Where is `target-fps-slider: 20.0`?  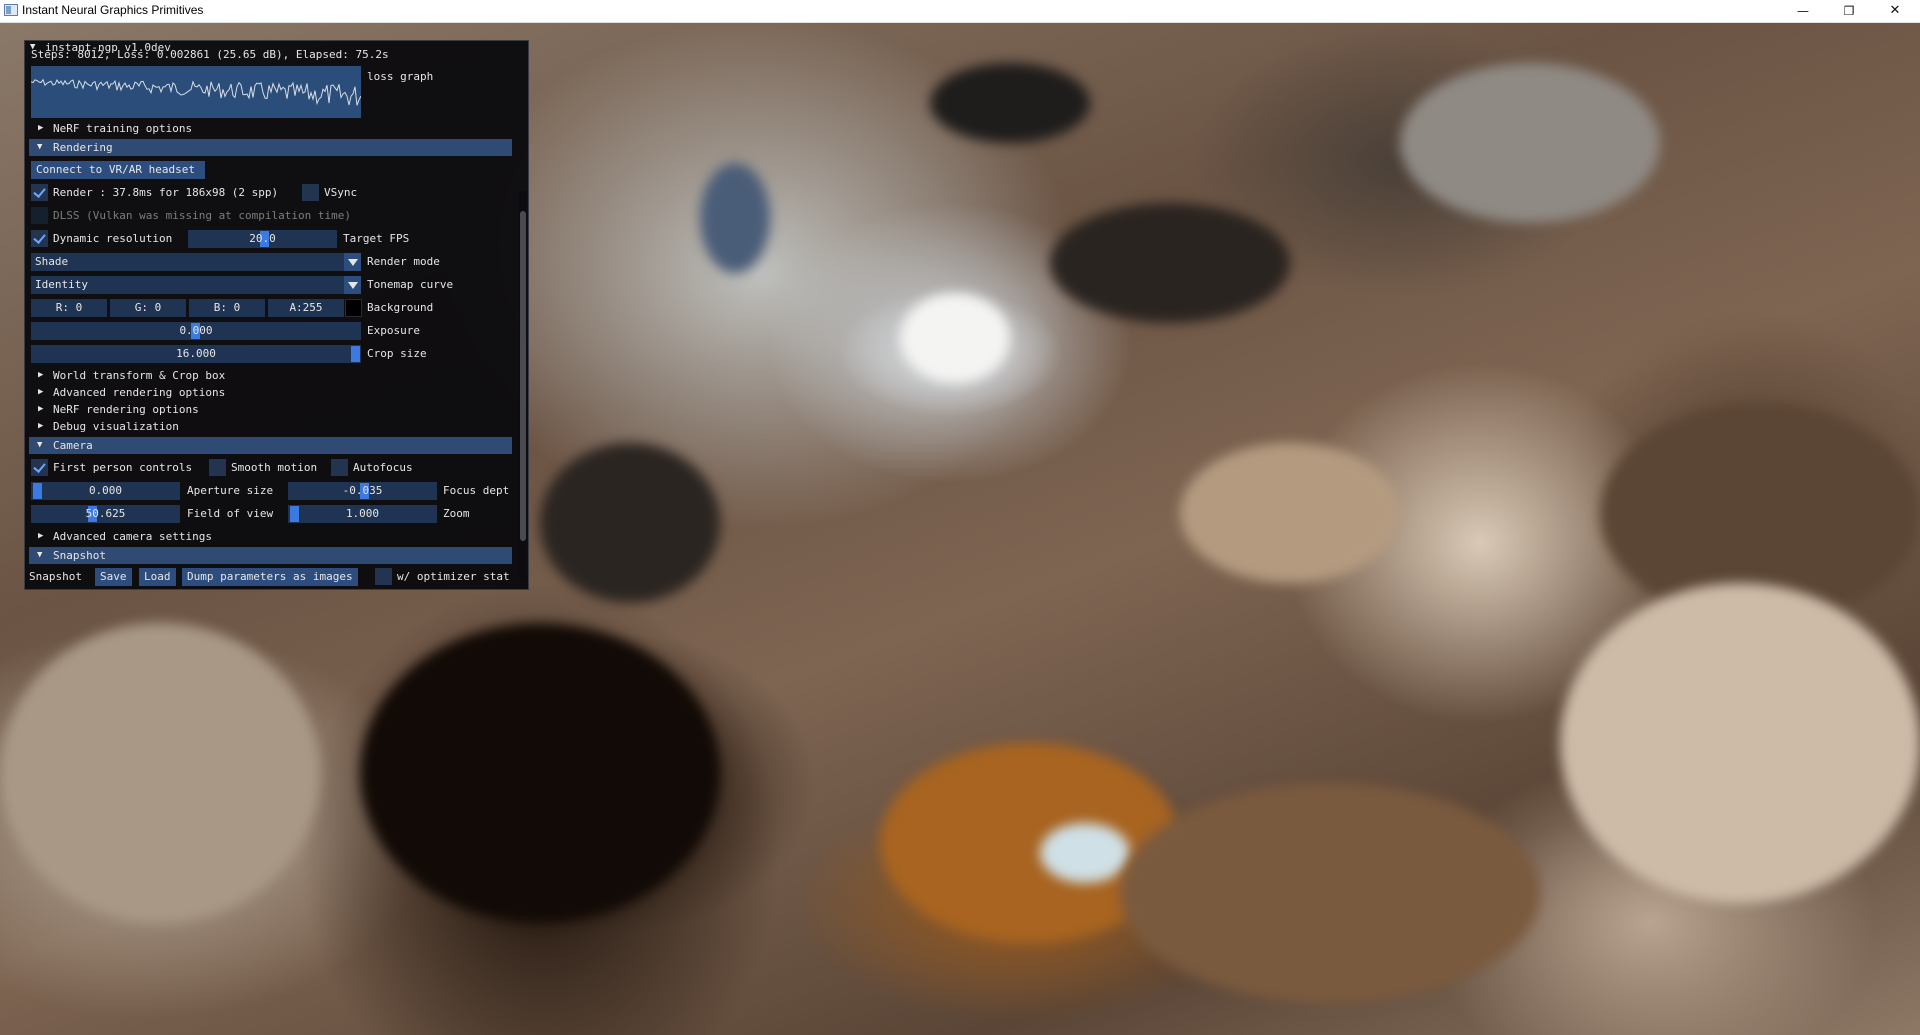
target-fps-slider: 20.0 is located at coordinates (262, 239).